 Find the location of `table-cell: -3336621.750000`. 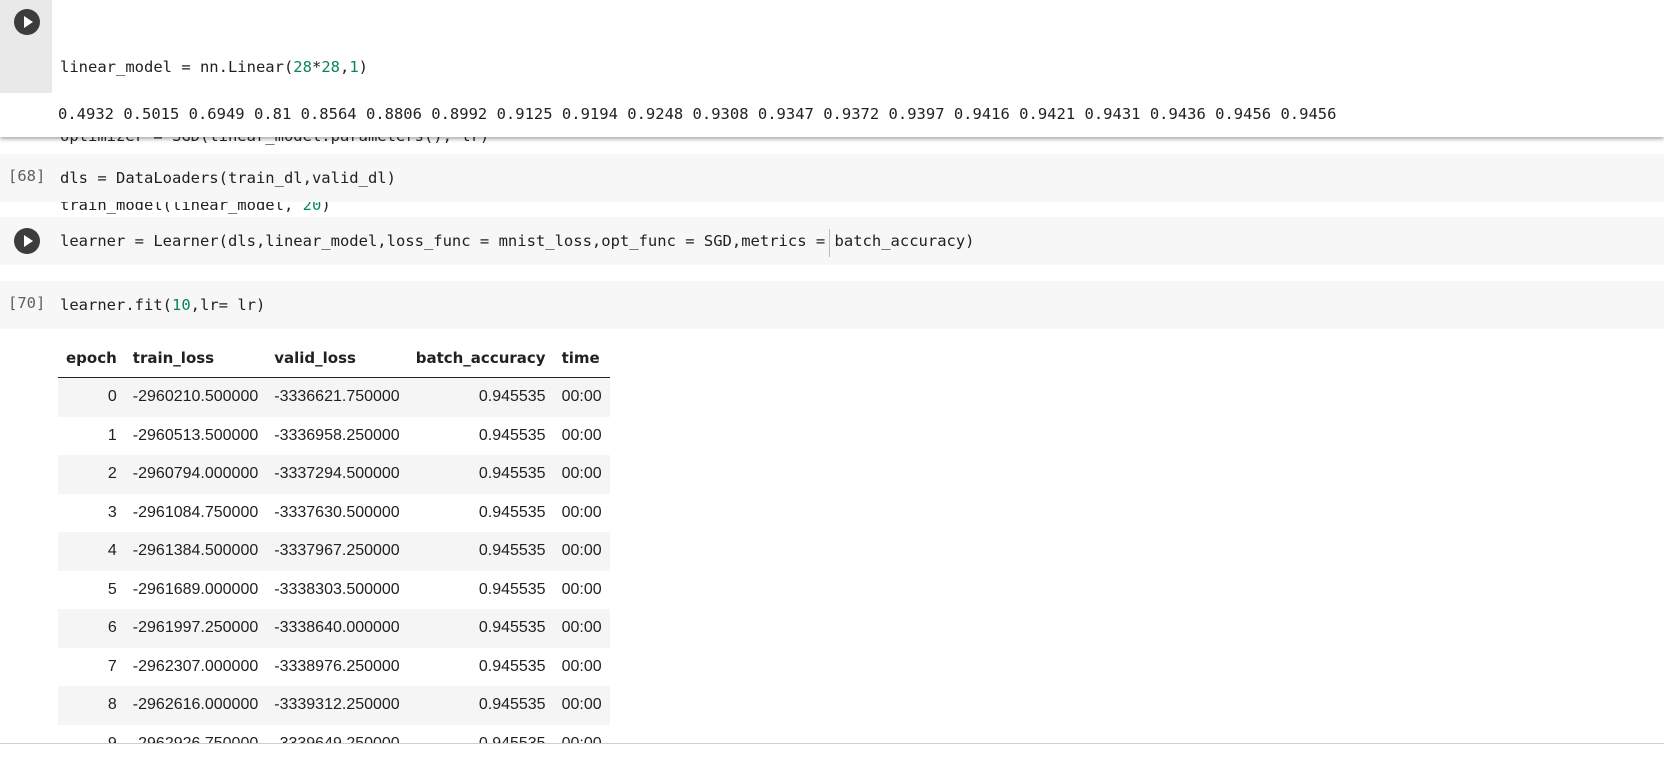

table-cell: -3336621.750000 is located at coordinates (336, 397).